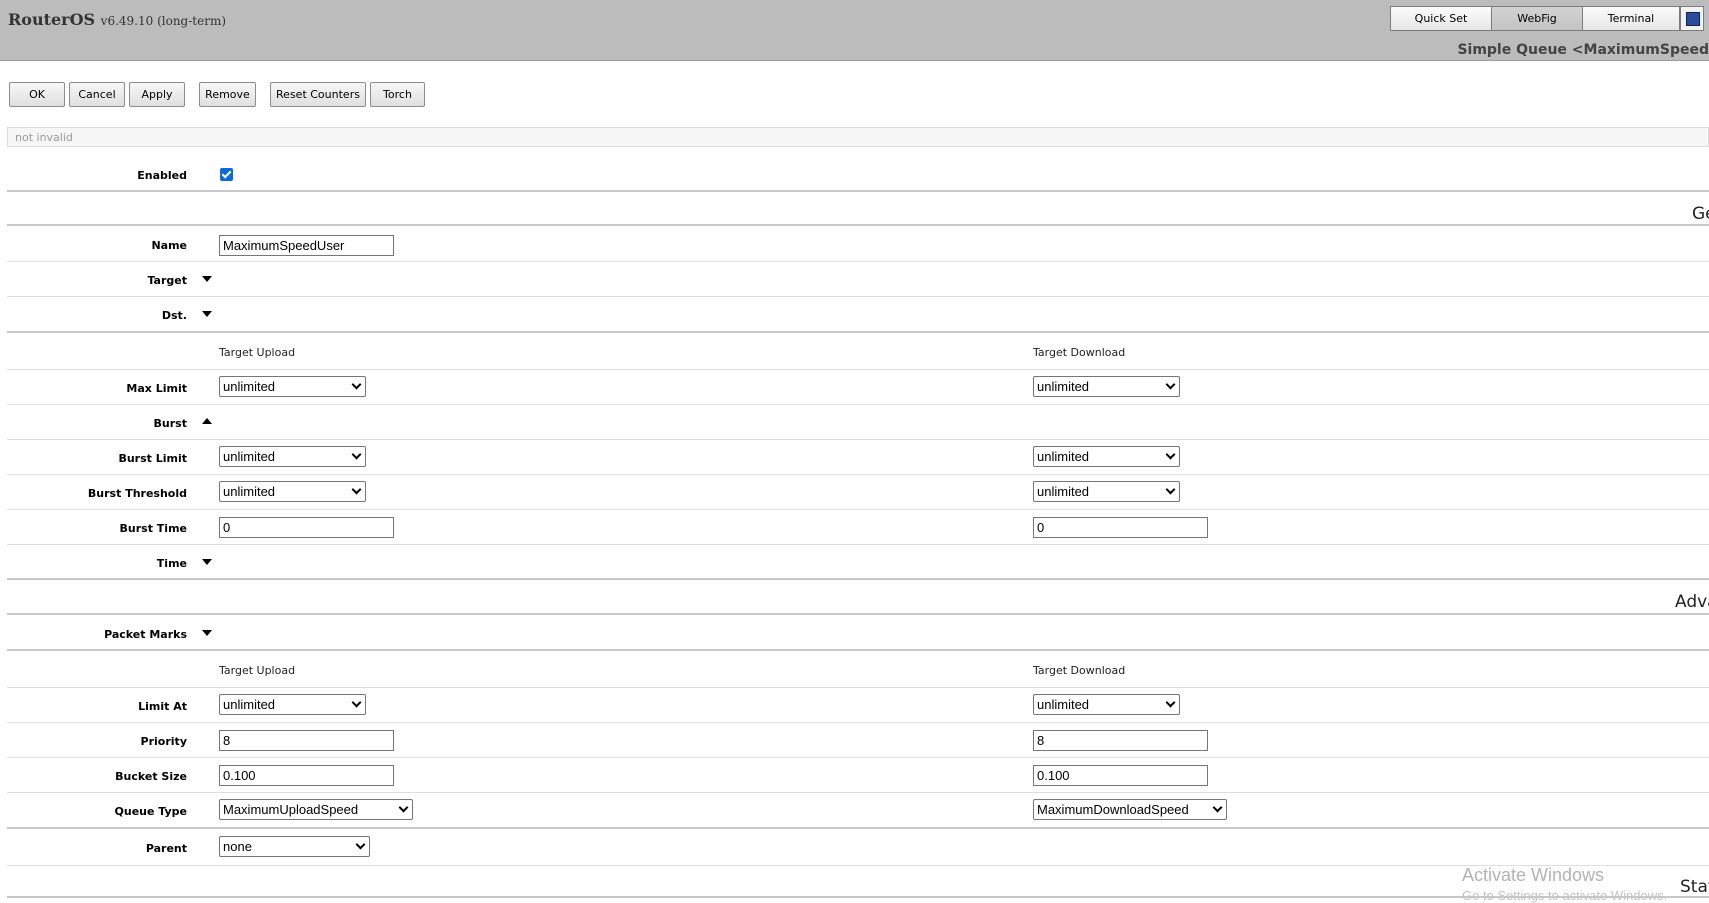 The image size is (1709, 903). I want to click on bucket-size-upload-input: 0.100, so click(306, 775).